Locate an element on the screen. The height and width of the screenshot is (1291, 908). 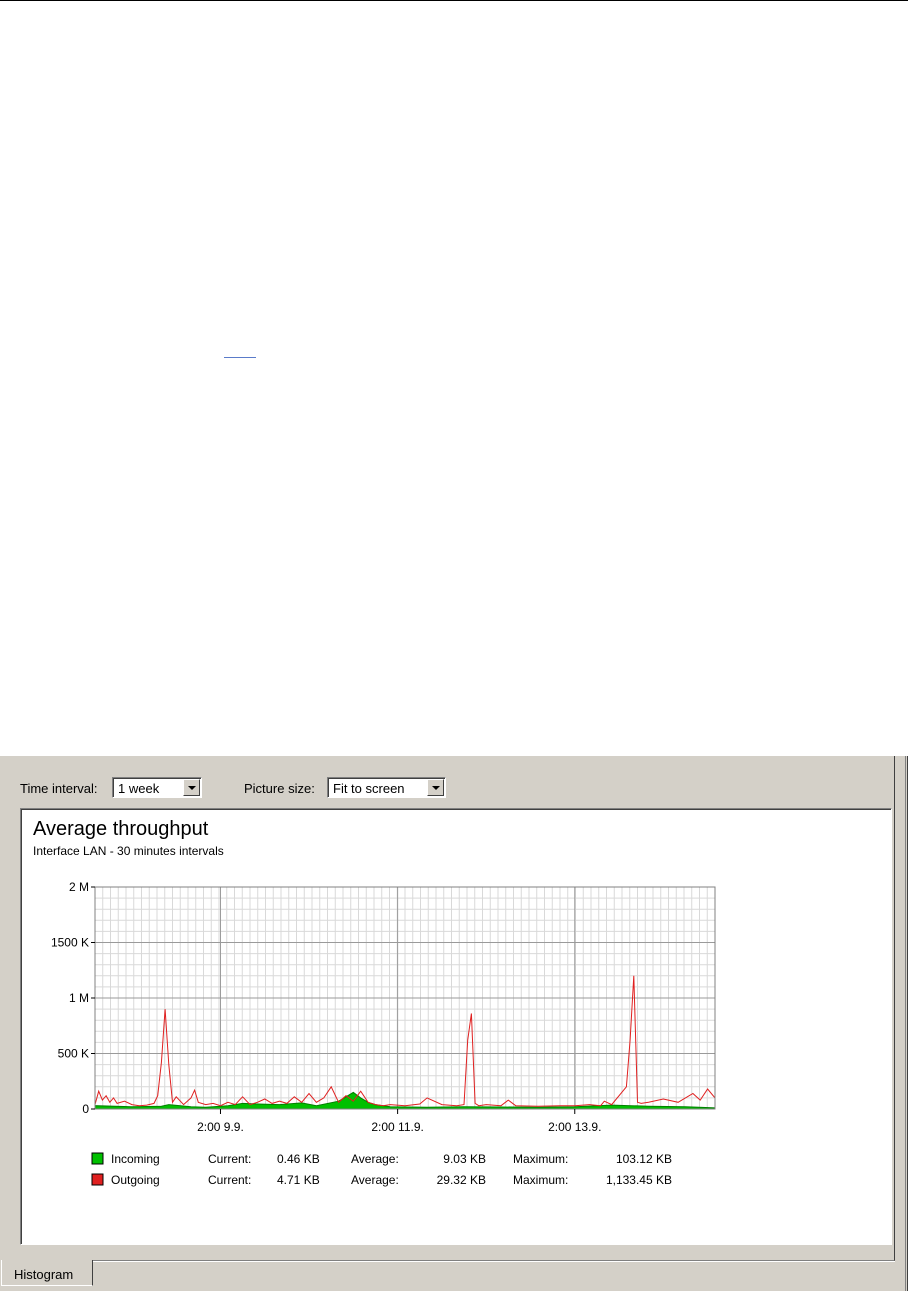
picture-size-value: Fit to screen is located at coordinates (369, 788).